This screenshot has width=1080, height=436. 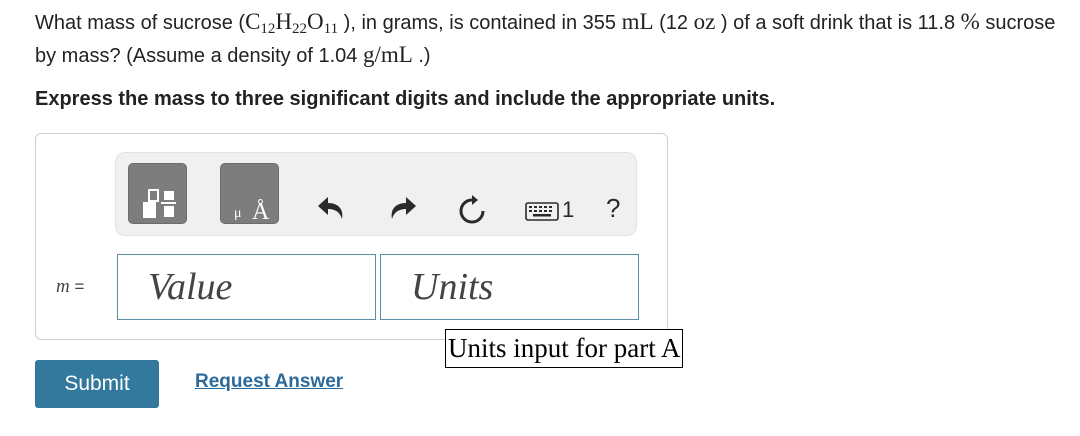 I want to click on question-part: .), so click(x=424, y=56).